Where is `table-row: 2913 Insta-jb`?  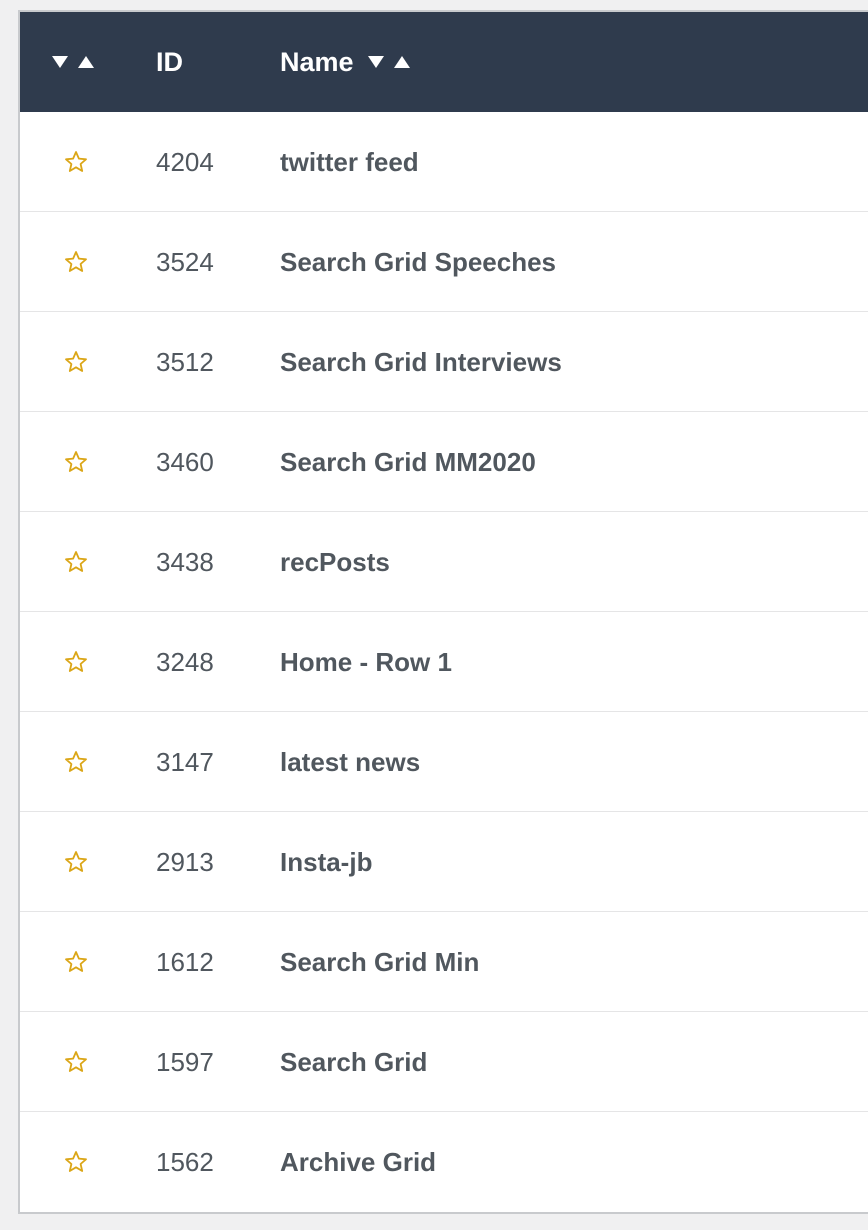
table-row: 2913 Insta-jb is located at coordinates (444, 862).